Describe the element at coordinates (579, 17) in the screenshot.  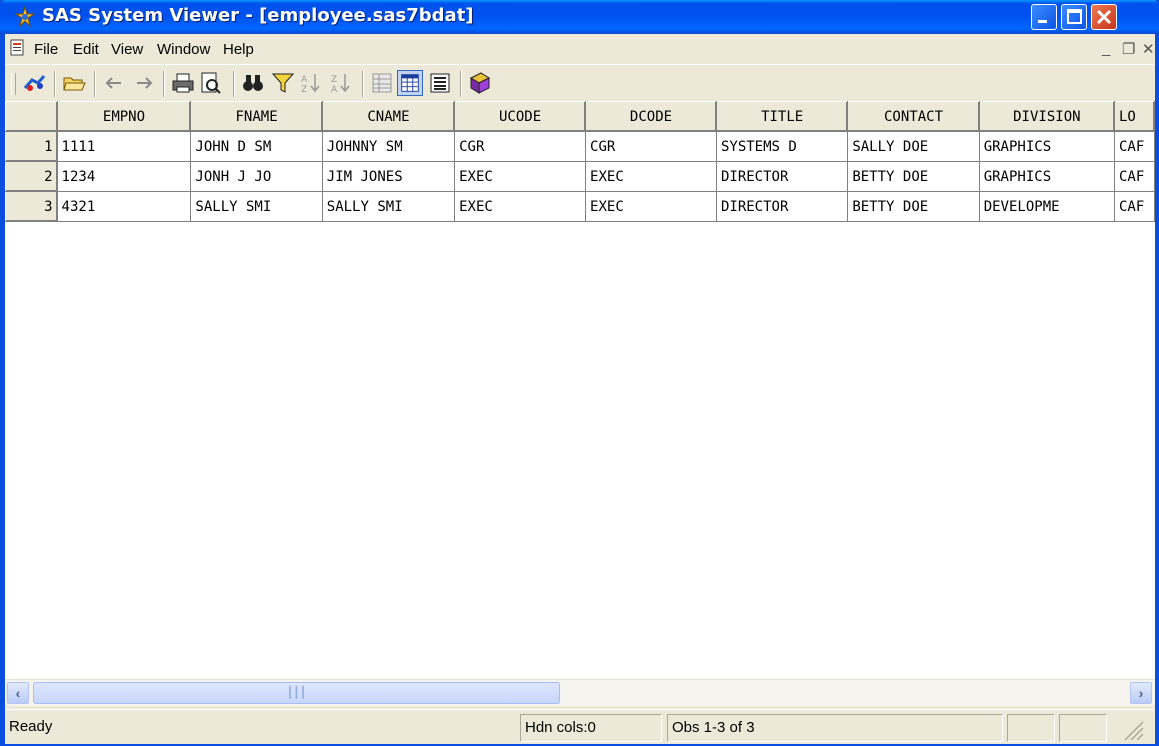
I see `title-bar: SAS System Viewer - [employee.sas7bdat]` at that location.